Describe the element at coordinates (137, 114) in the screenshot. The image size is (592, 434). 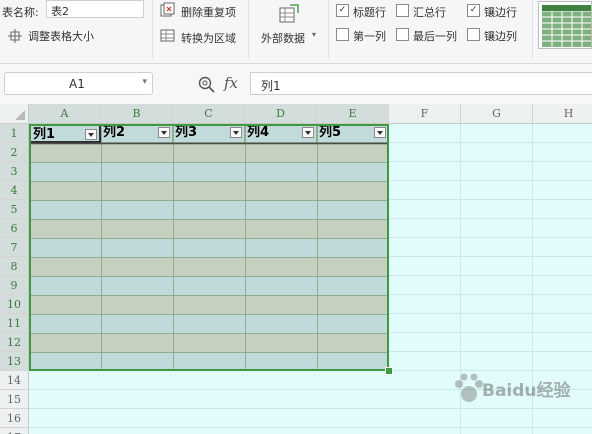
I see `column-header: B` at that location.